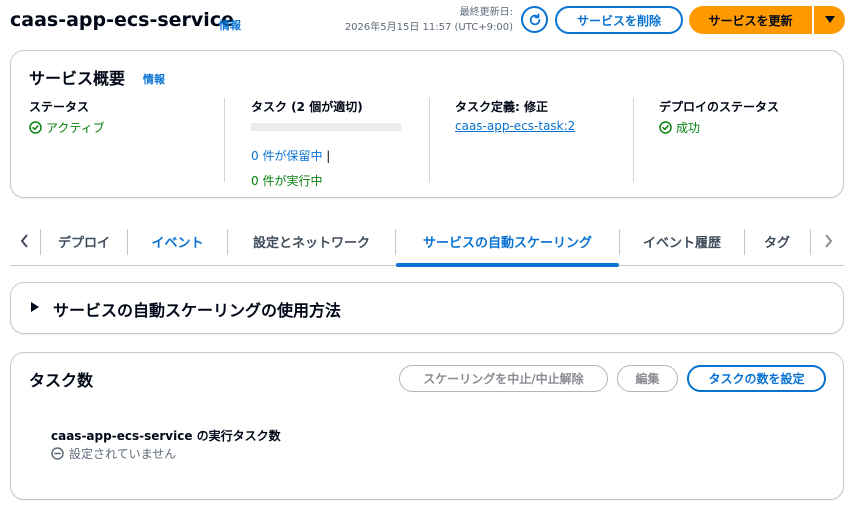 The width and height of the screenshot is (857, 512). What do you see at coordinates (122, 20) in the screenshot?
I see `page-title: caas-app-ecs-service` at bounding box center [122, 20].